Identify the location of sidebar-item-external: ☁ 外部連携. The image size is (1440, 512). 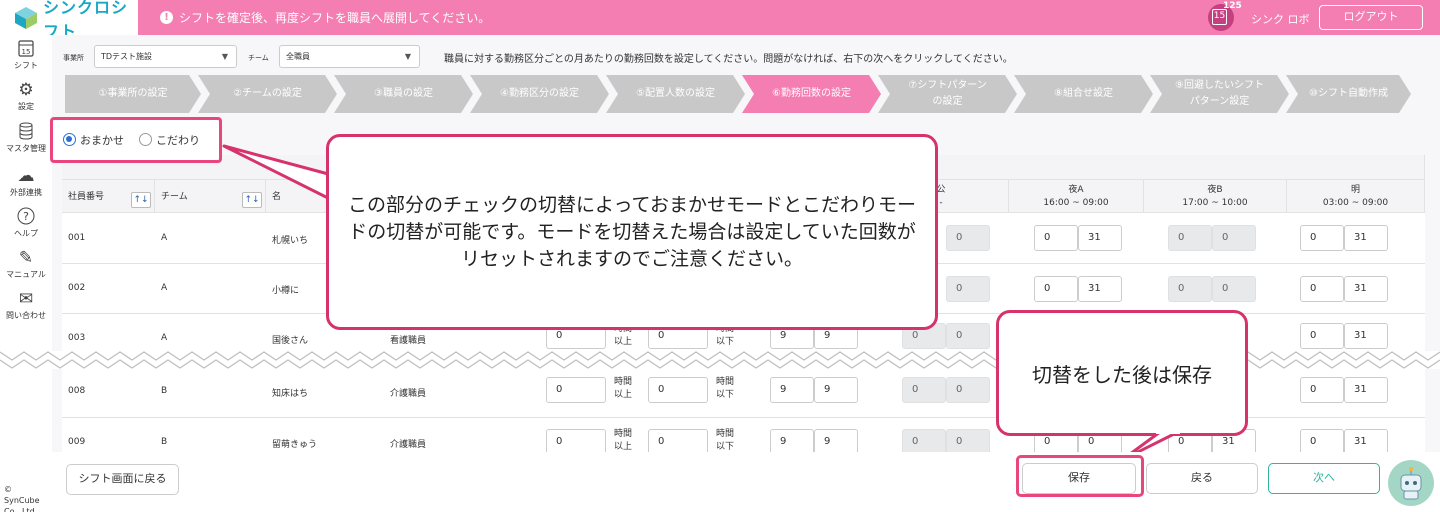
(26, 182).